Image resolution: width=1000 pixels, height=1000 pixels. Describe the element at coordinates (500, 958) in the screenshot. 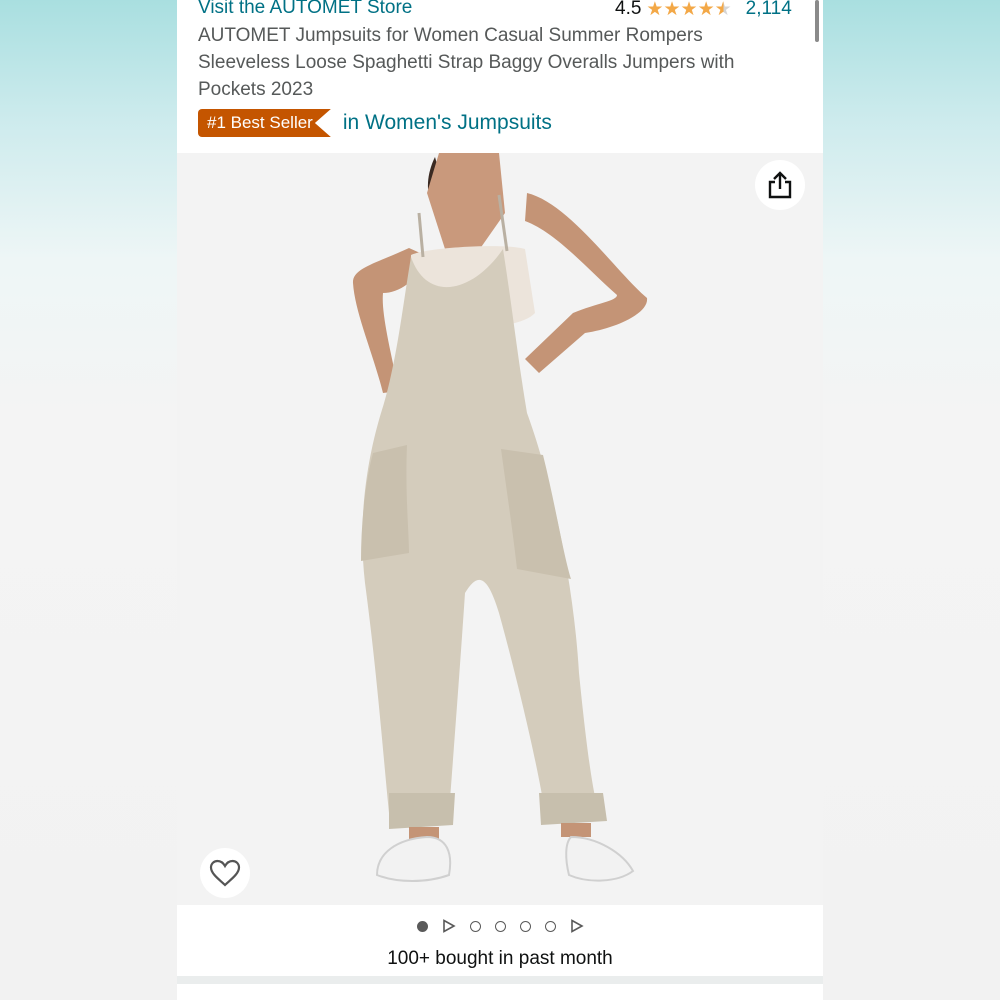

I see `bought-in-past-month: 100+ bought in past month` at that location.